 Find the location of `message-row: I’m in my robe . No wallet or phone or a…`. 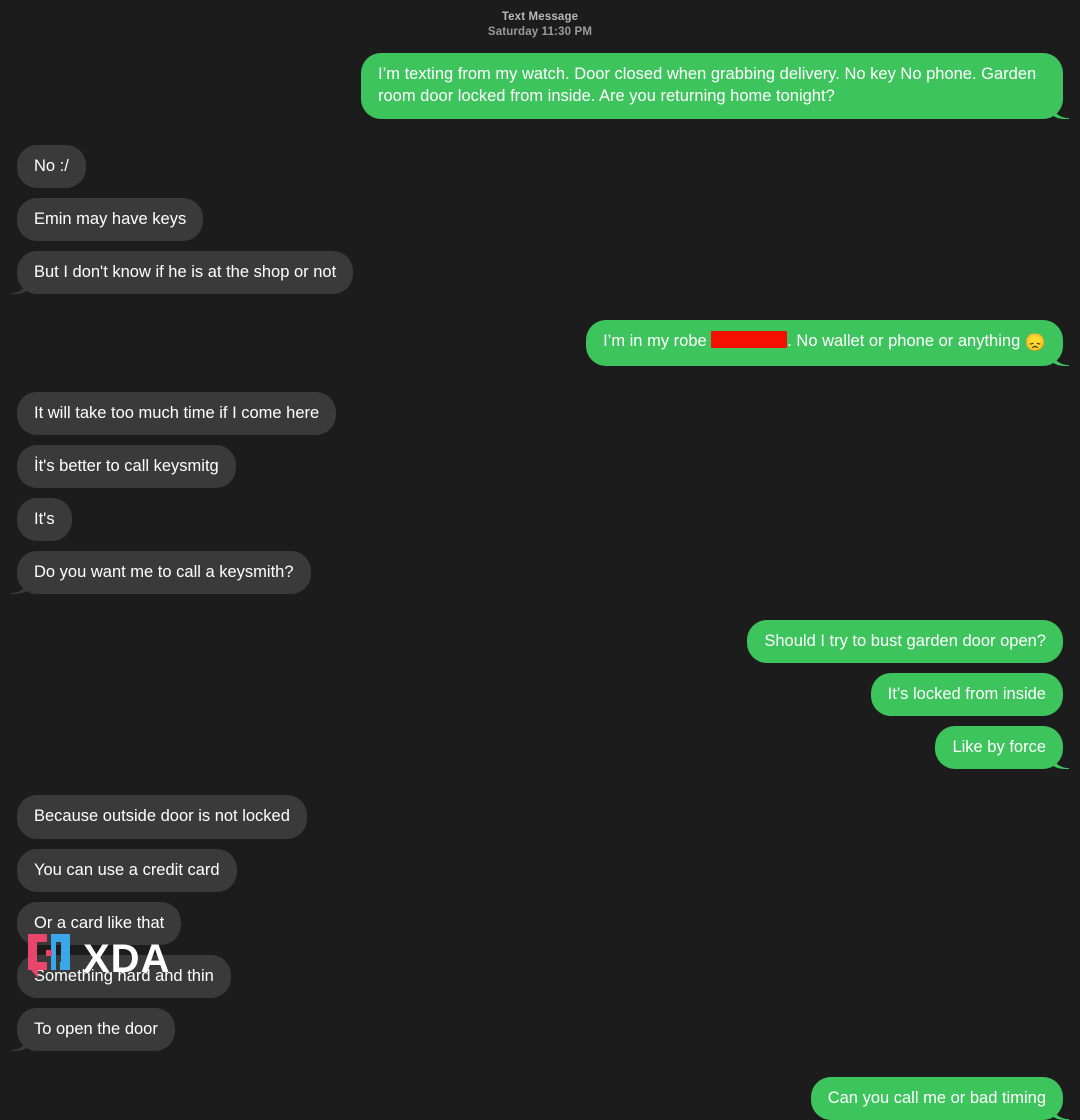

message-row: I’m in my robe . No wallet or phone or a… is located at coordinates (540, 342).